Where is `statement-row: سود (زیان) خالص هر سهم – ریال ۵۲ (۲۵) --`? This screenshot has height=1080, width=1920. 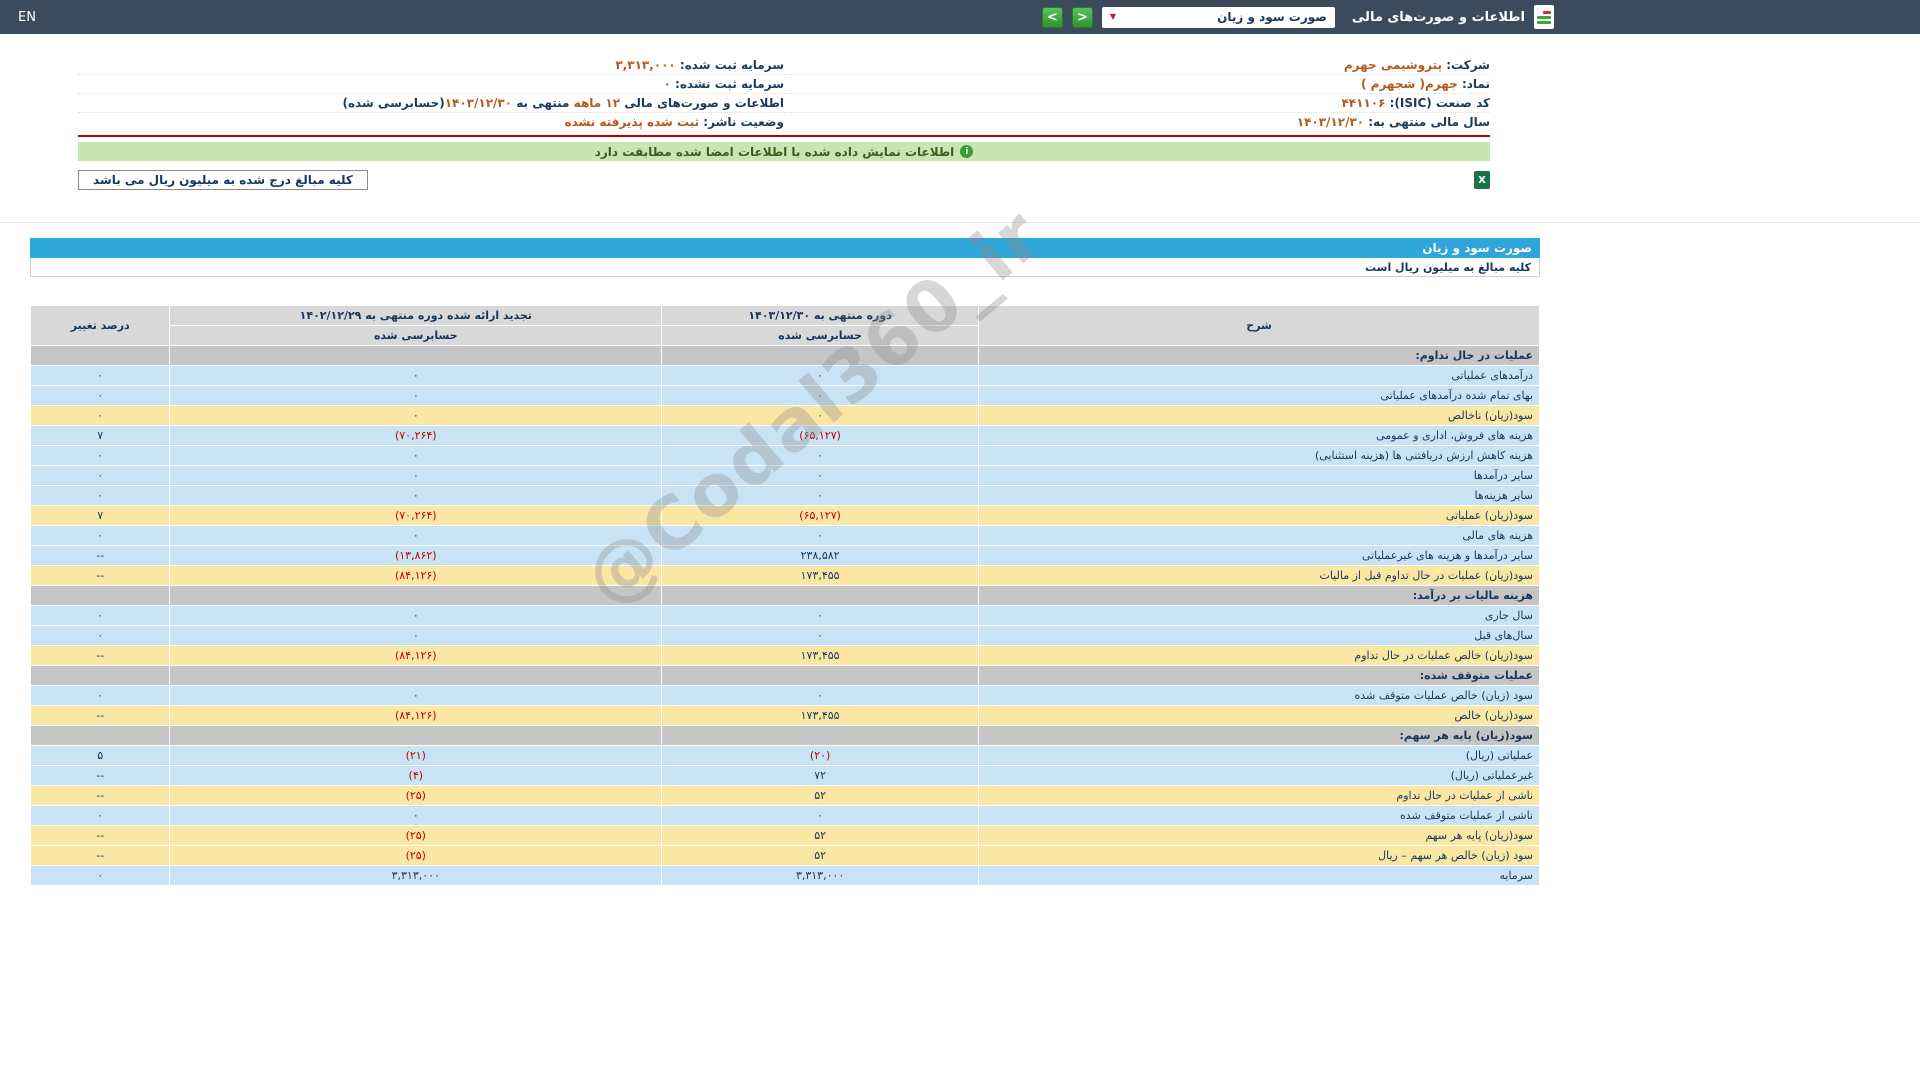
statement-row: سود (زیان) خالص هر سهم – ریال ۵۲ (۲۵) -- is located at coordinates (785, 855).